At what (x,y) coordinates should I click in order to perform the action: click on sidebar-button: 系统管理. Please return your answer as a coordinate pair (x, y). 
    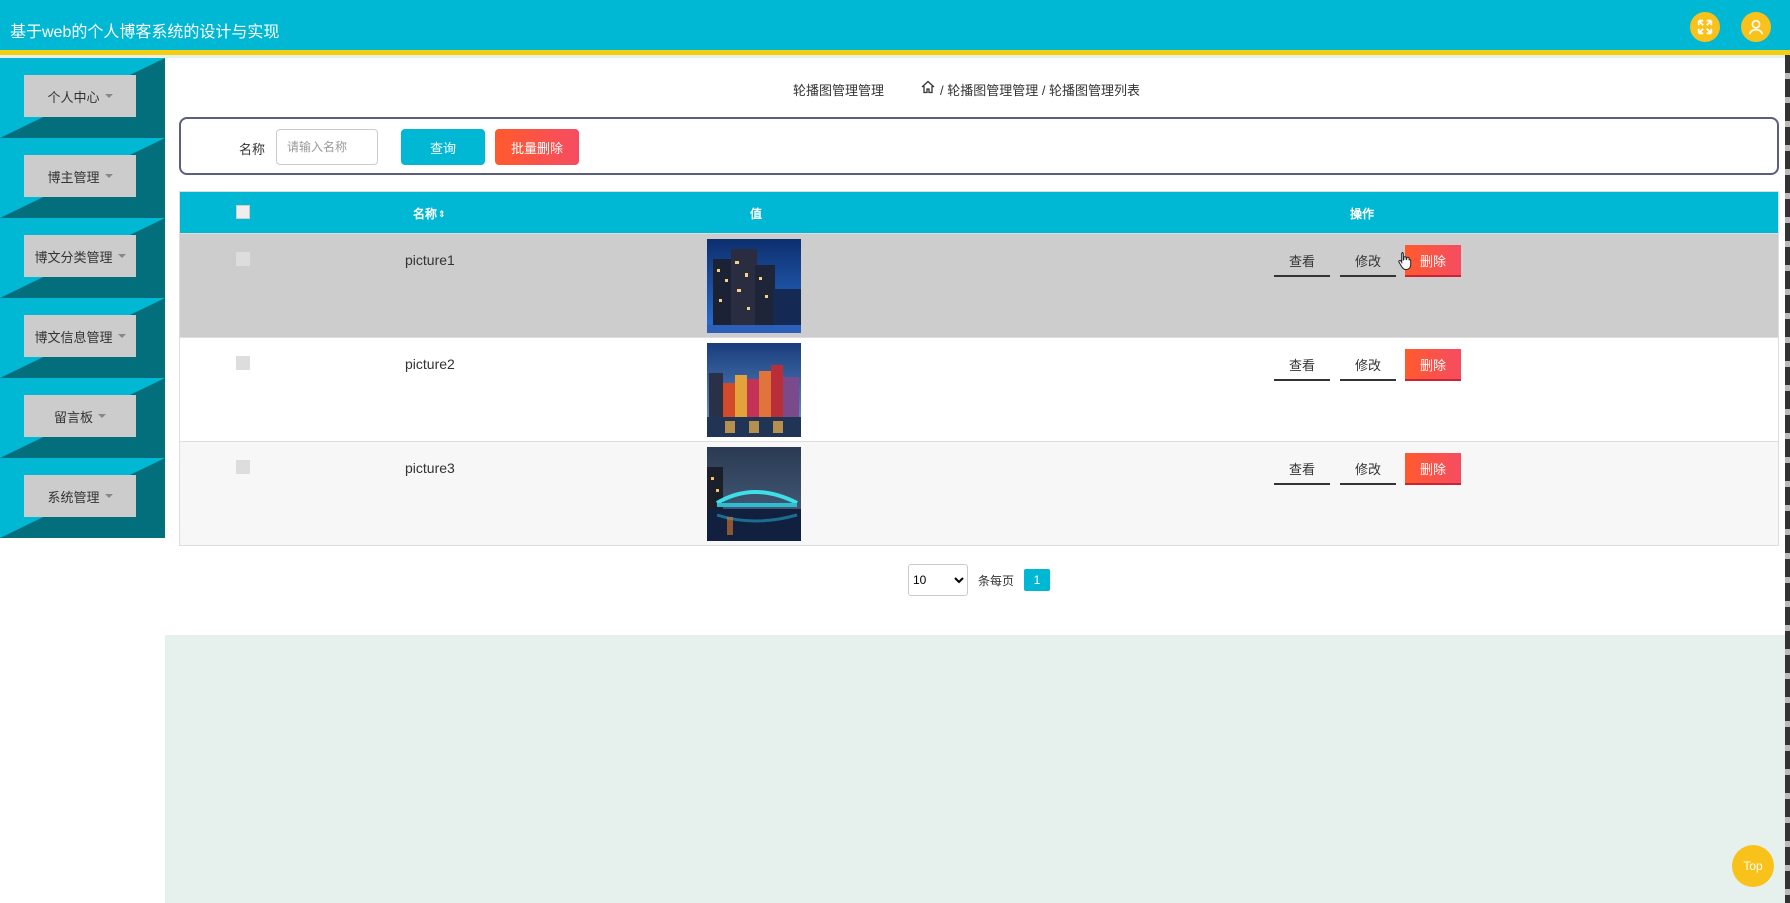
    Looking at the image, I should click on (80, 496).